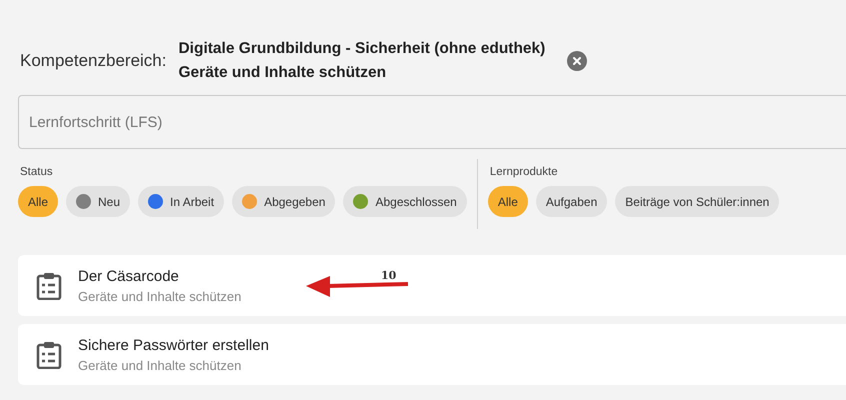 This screenshot has width=846, height=400. I want to click on filter-chip: Abgegeben, so click(284, 202).